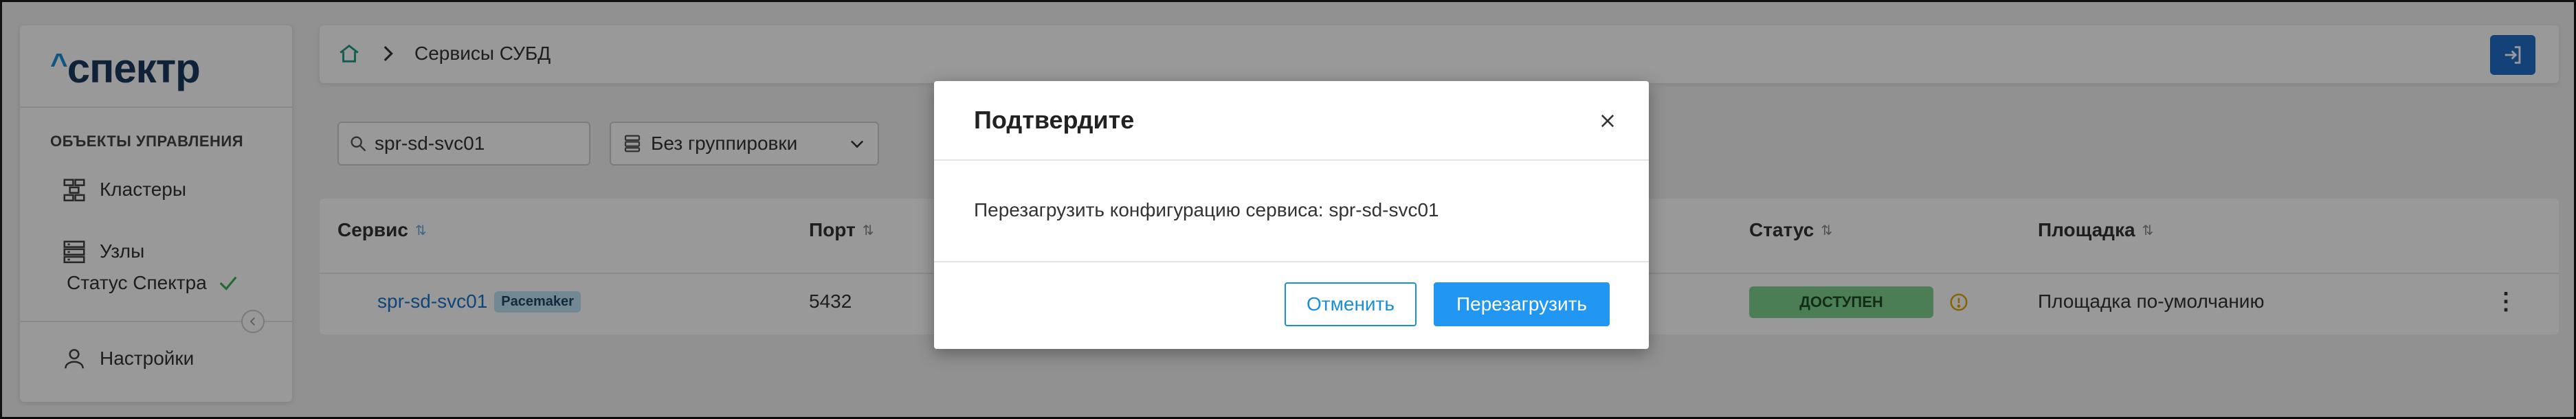  I want to click on close-button, so click(1607, 121).